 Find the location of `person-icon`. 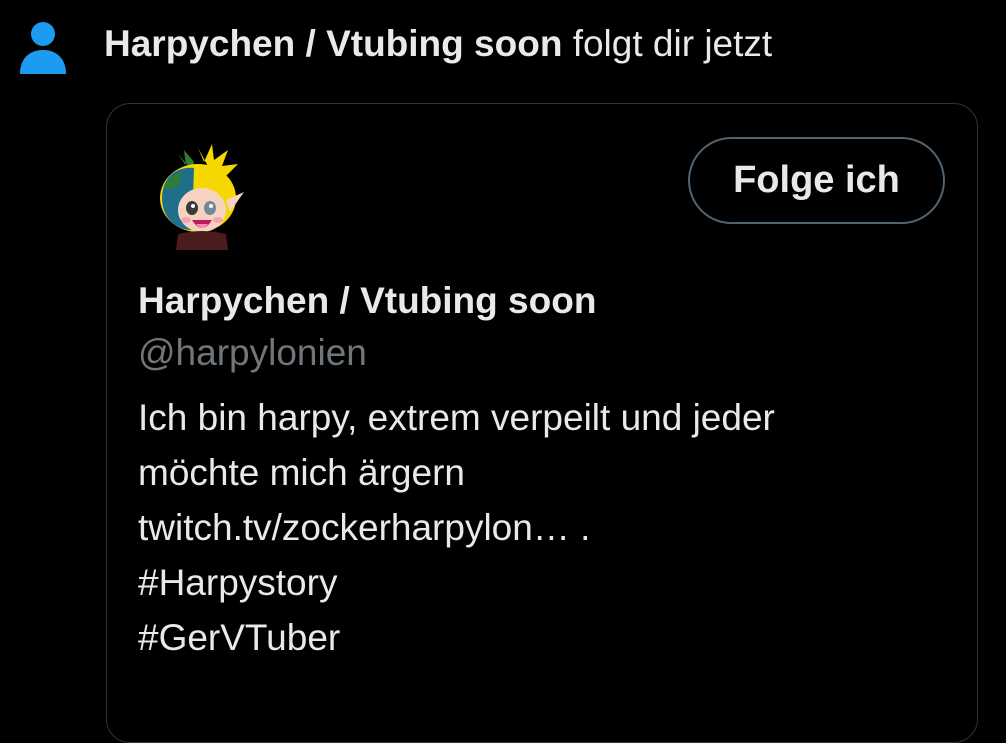

person-icon is located at coordinates (43, 48).